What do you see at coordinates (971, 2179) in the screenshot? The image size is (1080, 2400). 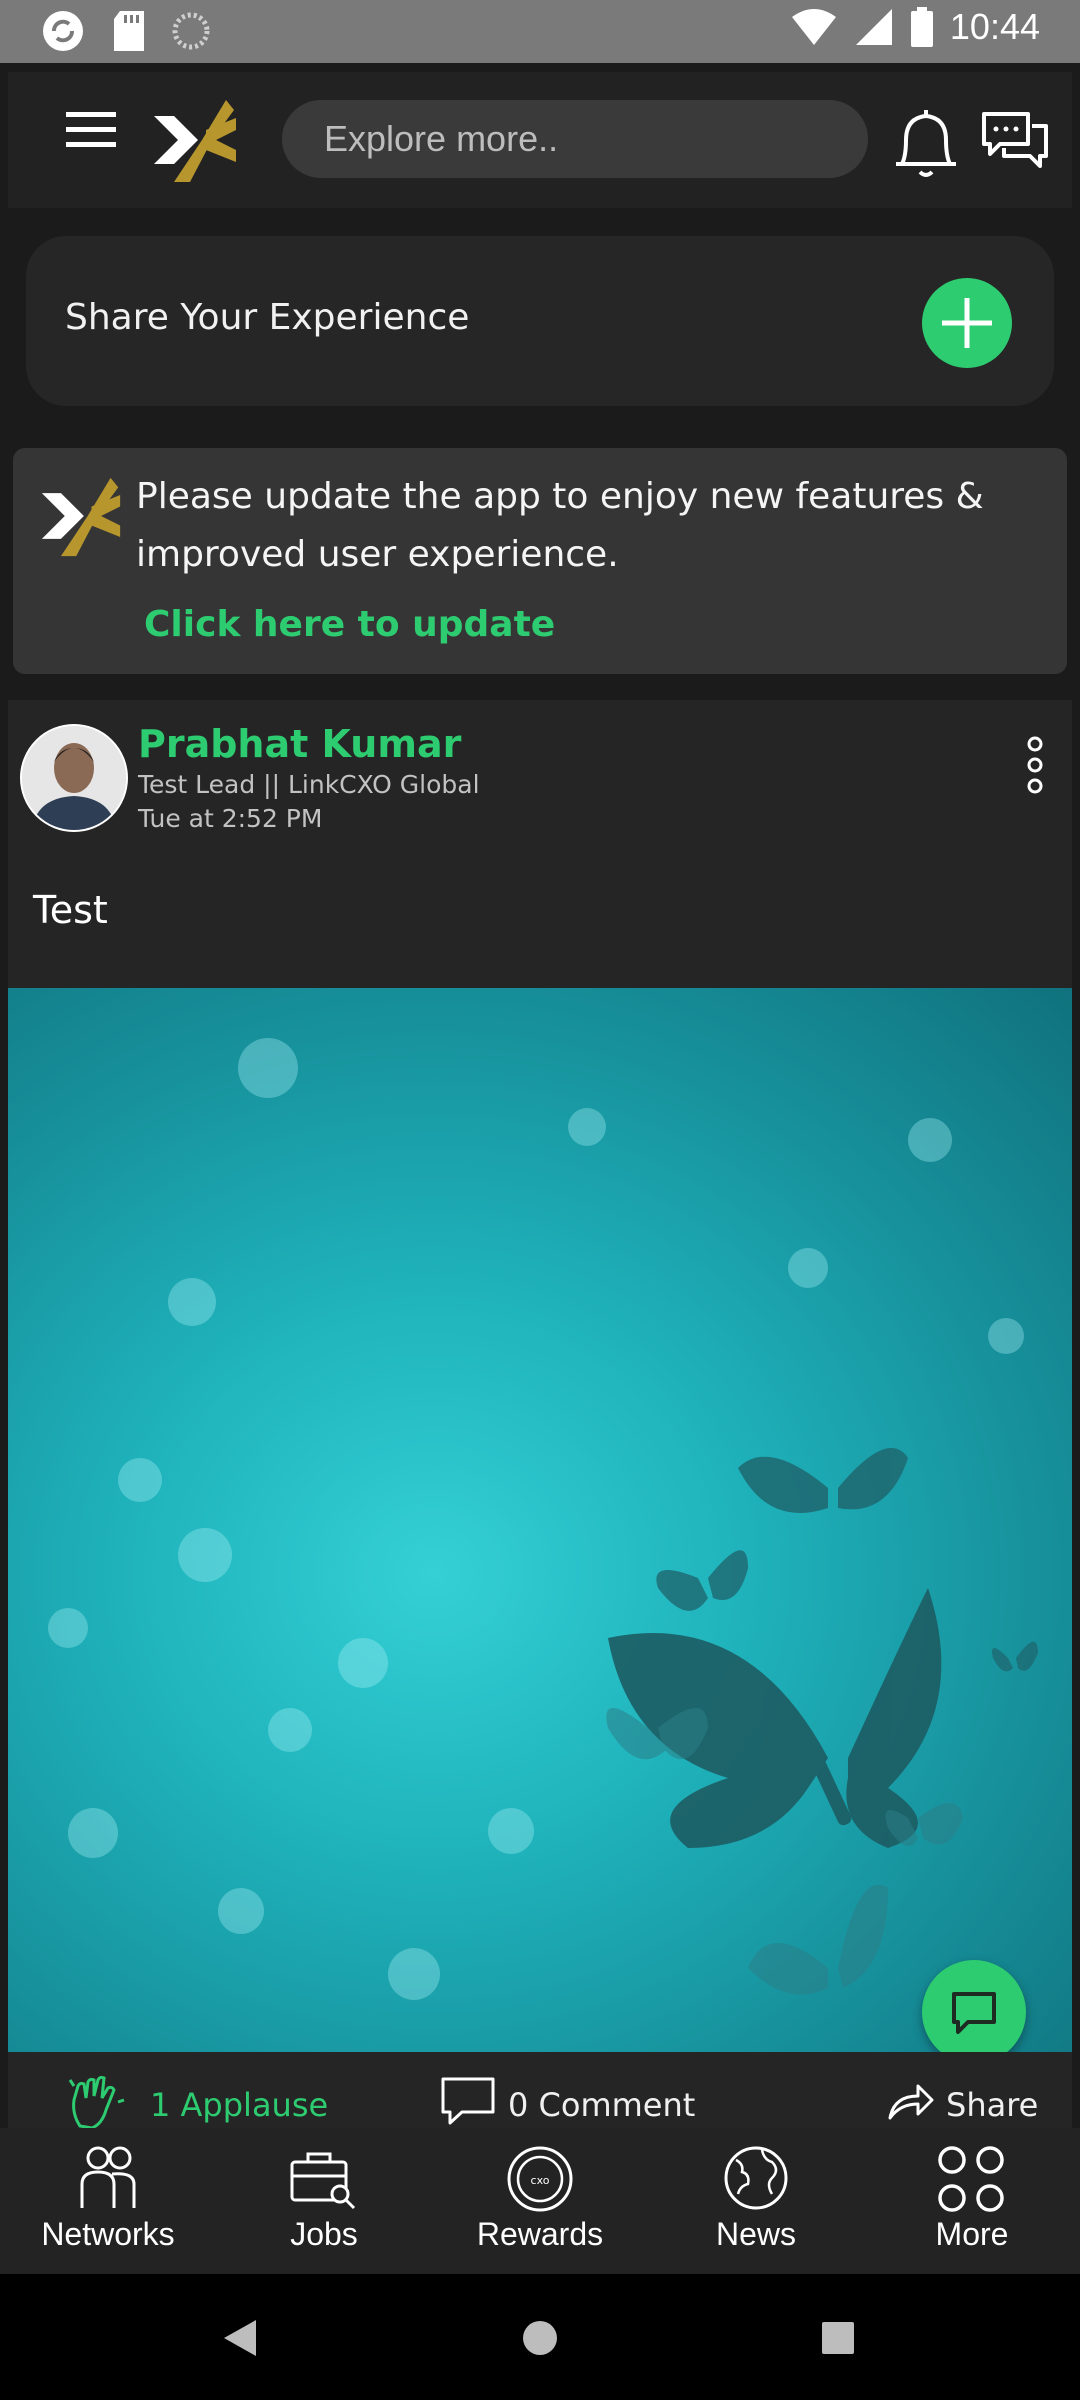 I see `four-circles-icon` at bounding box center [971, 2179].